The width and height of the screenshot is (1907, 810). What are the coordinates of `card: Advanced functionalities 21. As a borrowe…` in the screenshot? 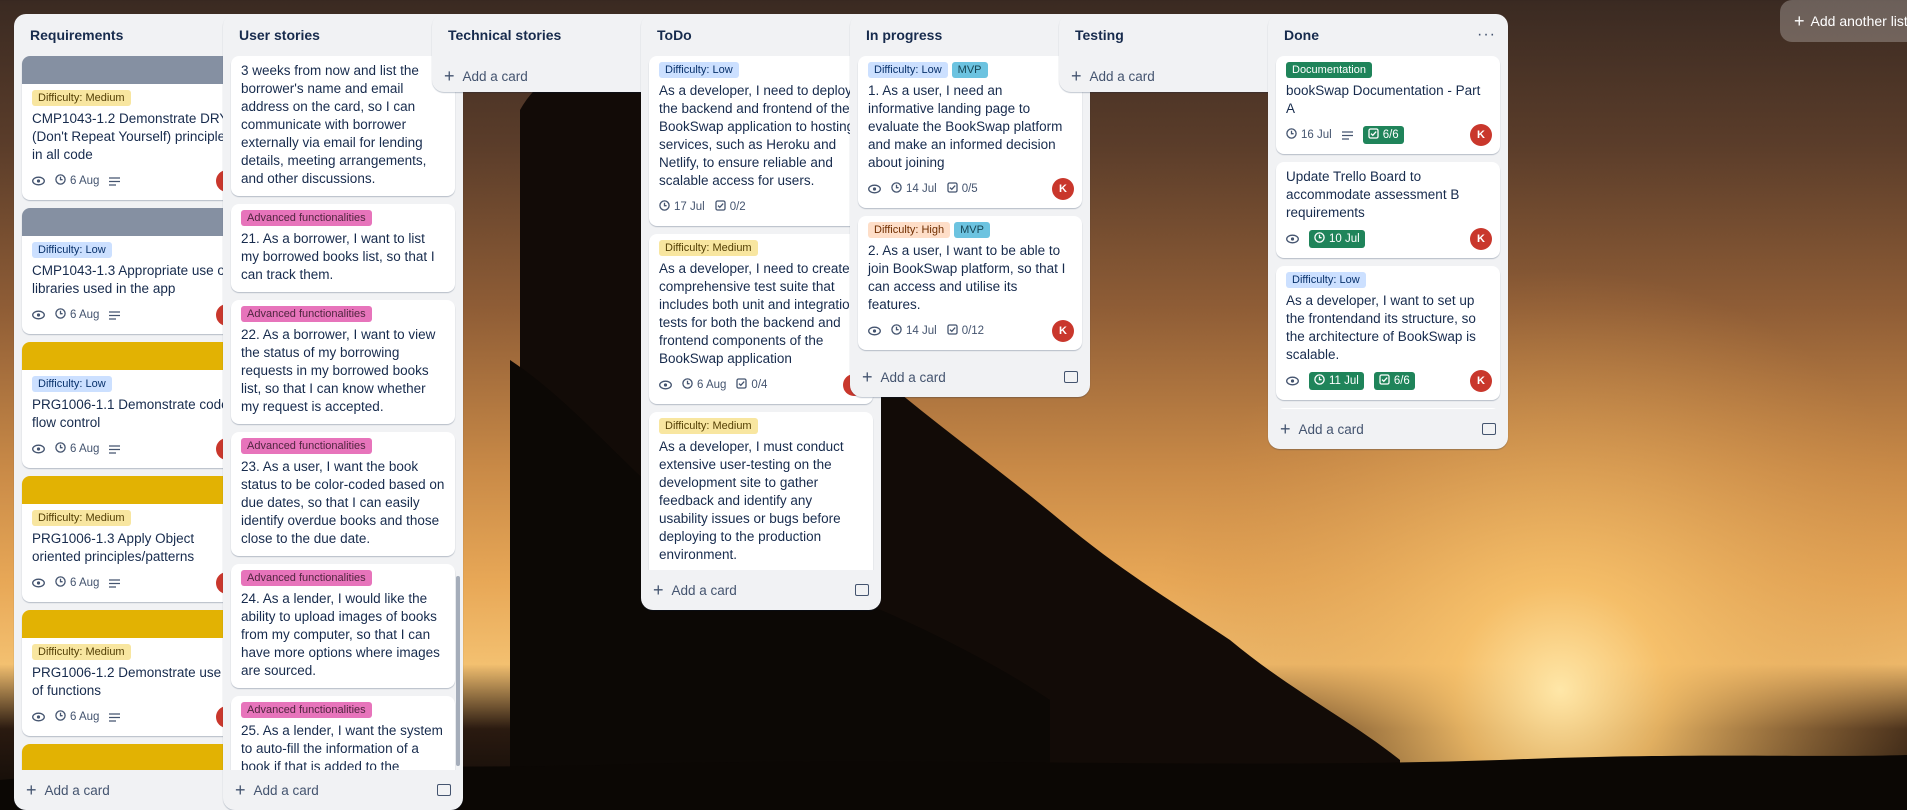 It's located at (343, 248).